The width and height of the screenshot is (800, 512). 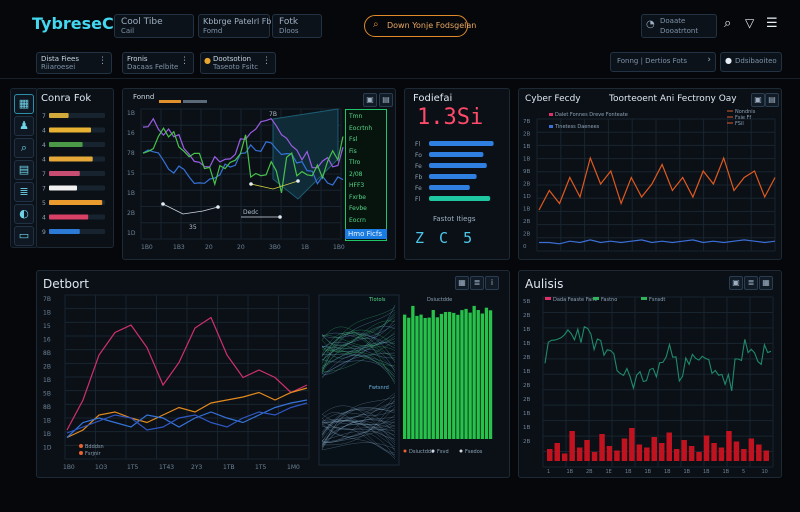 What do you see at coordinates (739, 124) in the screenshot?
I see `legend-label: FSil` at bounding box center [739, 124].